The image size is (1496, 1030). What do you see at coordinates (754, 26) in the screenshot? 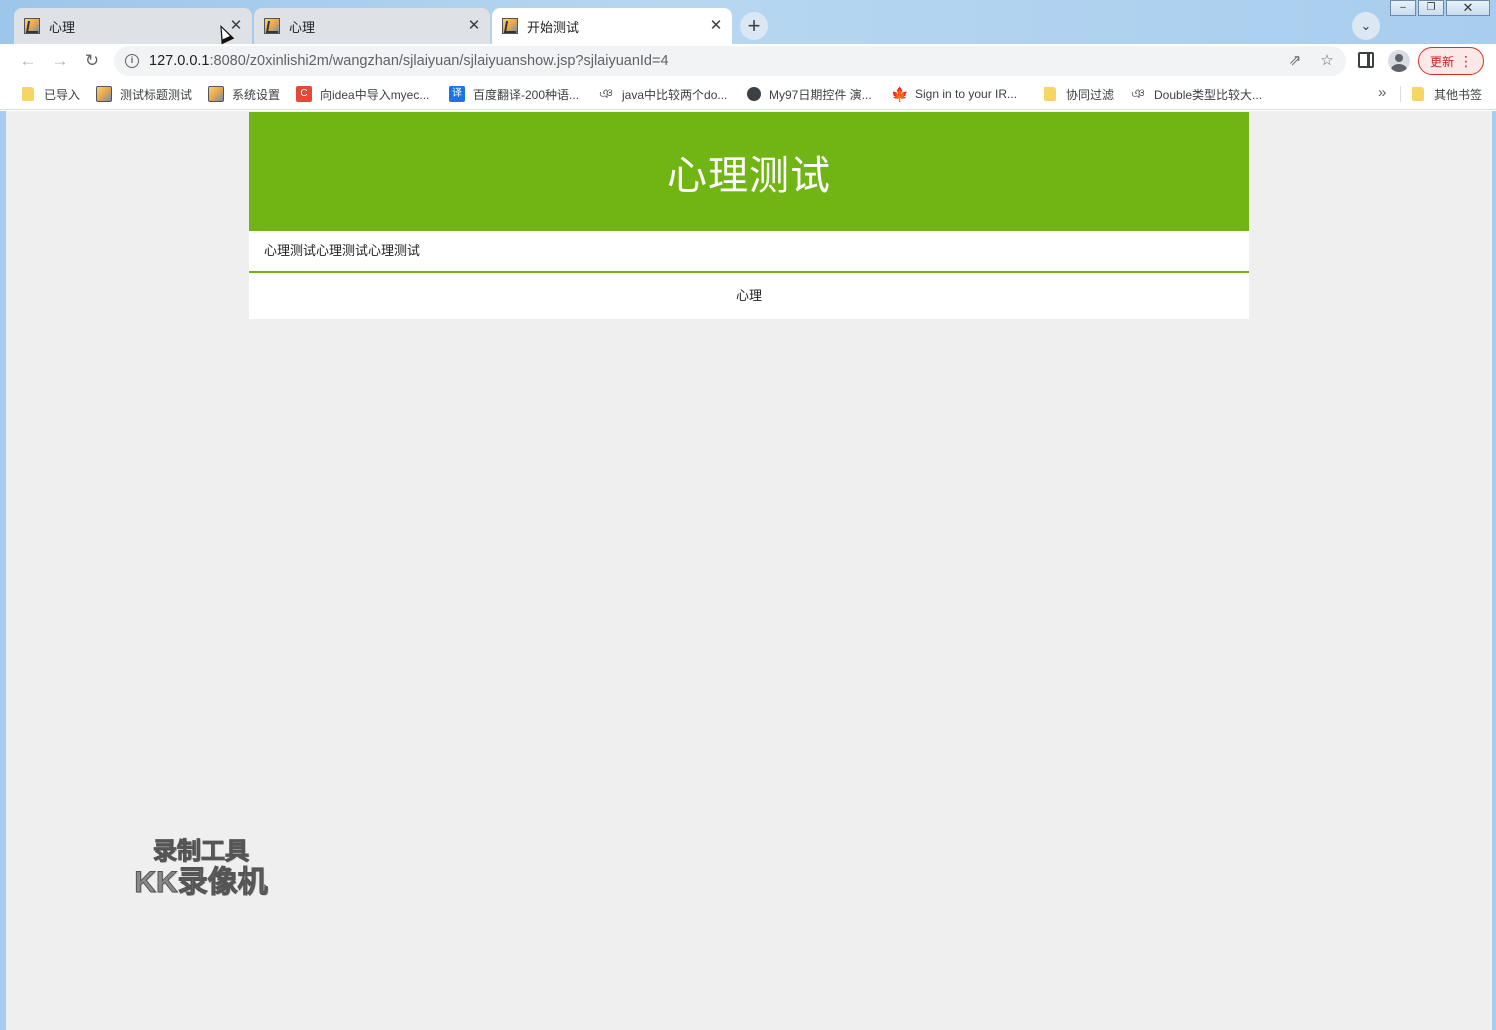
I see `new-tab-button: +` at bounding box center [754, 26].